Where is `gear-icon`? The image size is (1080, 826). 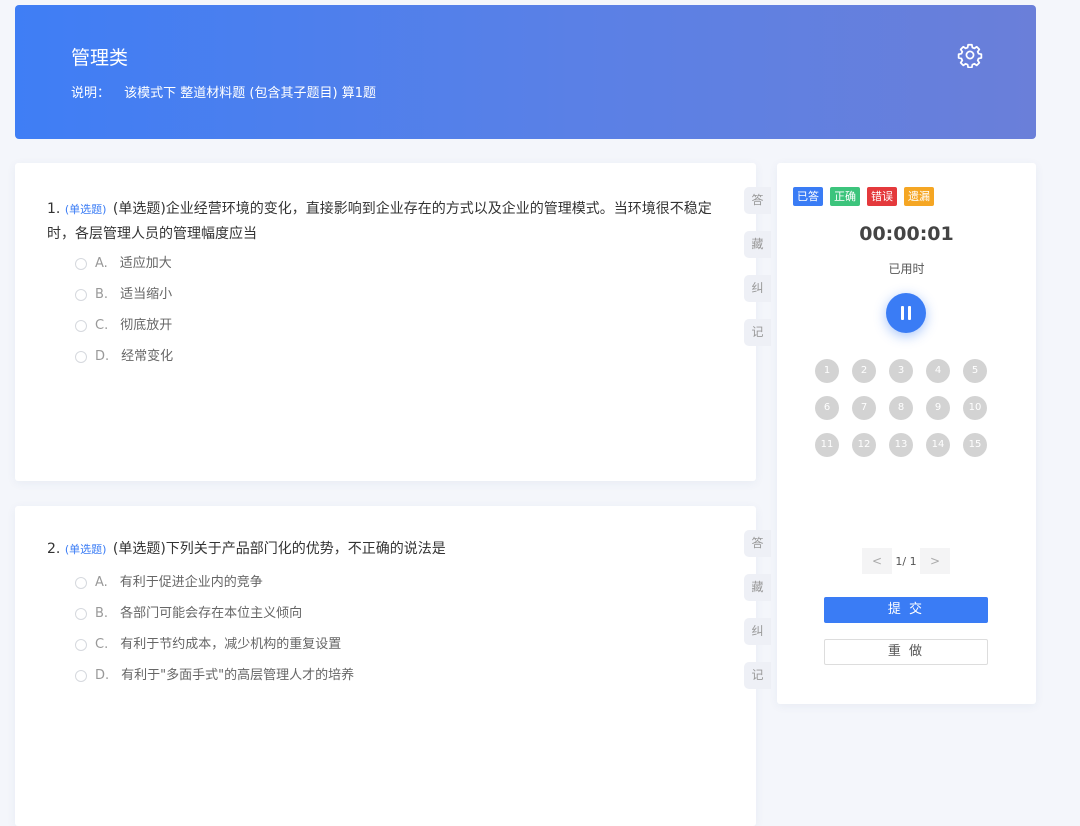
gear-icon is located at coordinates (970, 55).